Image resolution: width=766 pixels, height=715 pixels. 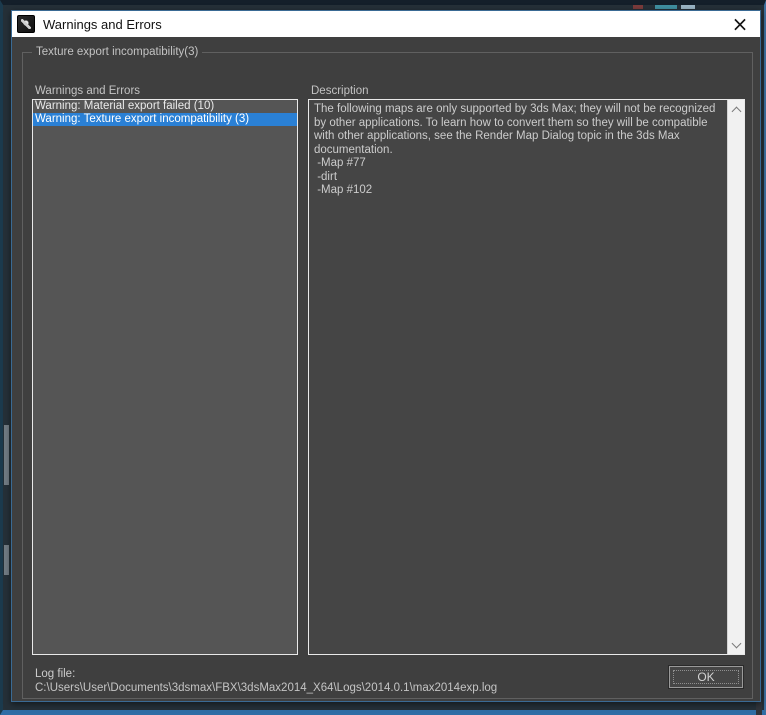 I want to click on map-entry: -Map #77, so click(x=340, y=163).